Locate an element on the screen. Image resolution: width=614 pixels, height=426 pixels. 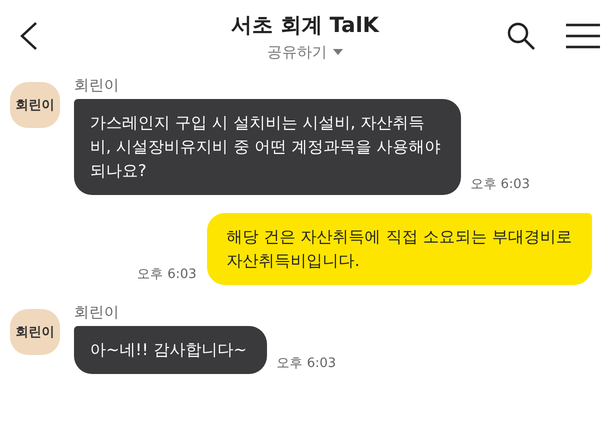
share-dropdown: 공유하기 is located at coordinates (297, 52).